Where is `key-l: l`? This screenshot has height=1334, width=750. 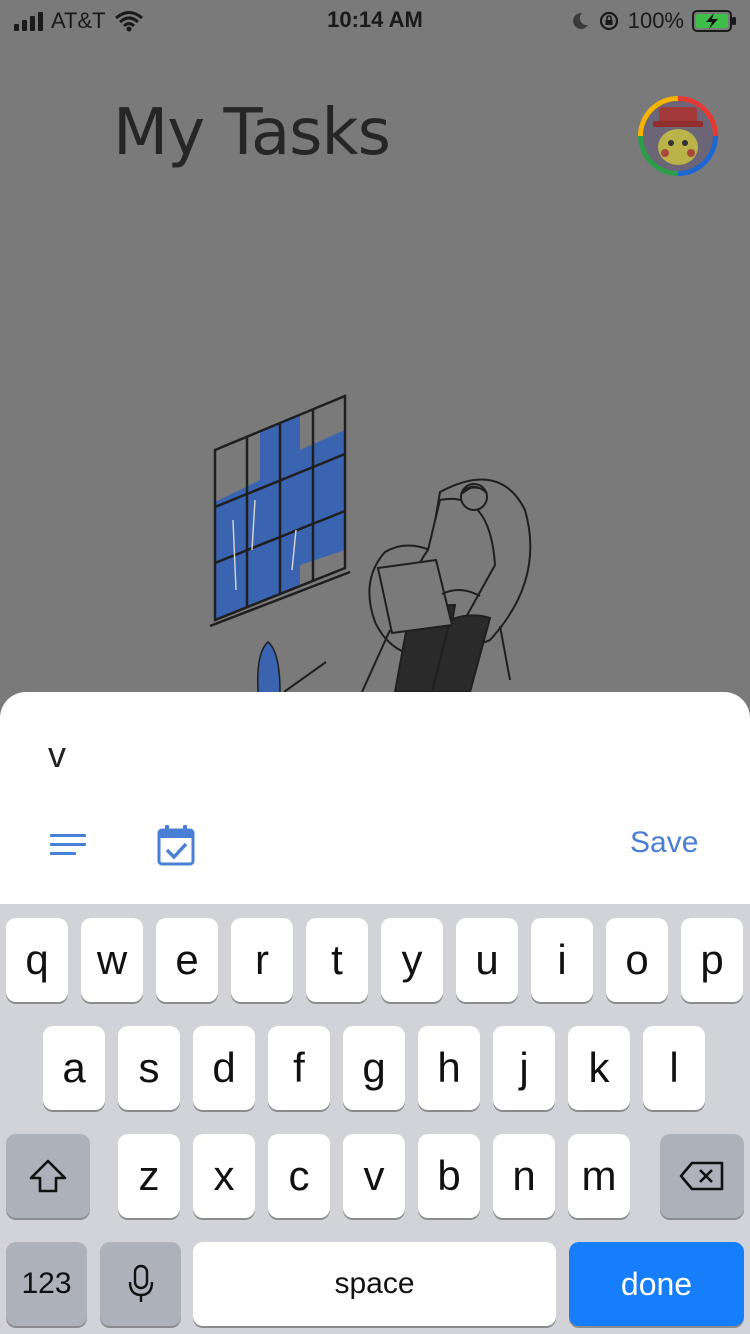 key-l: l is located at coordinates (674, 1068).